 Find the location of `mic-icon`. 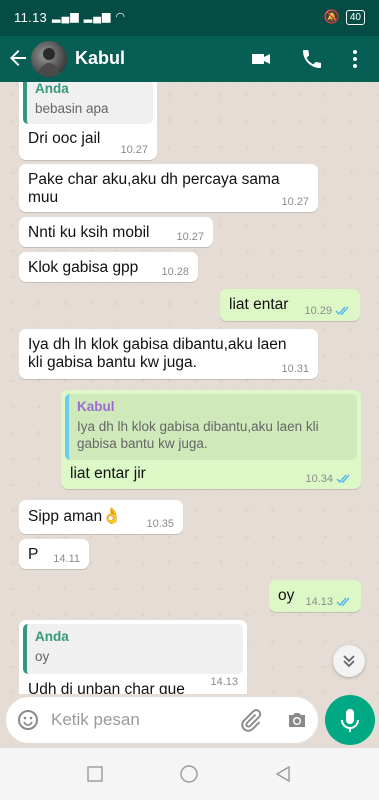

mic-icon is located at coordinates (350, 720).